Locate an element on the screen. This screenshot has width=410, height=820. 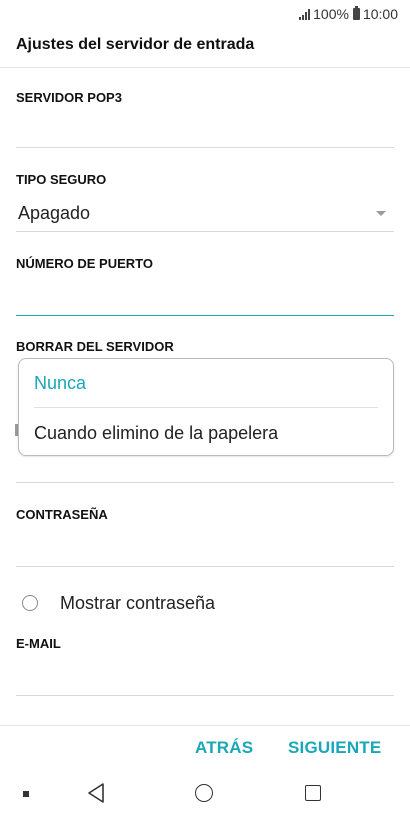
delete-options-popup: Nunca Cuando elimino de la papelera is located at coordinates (206, 407).